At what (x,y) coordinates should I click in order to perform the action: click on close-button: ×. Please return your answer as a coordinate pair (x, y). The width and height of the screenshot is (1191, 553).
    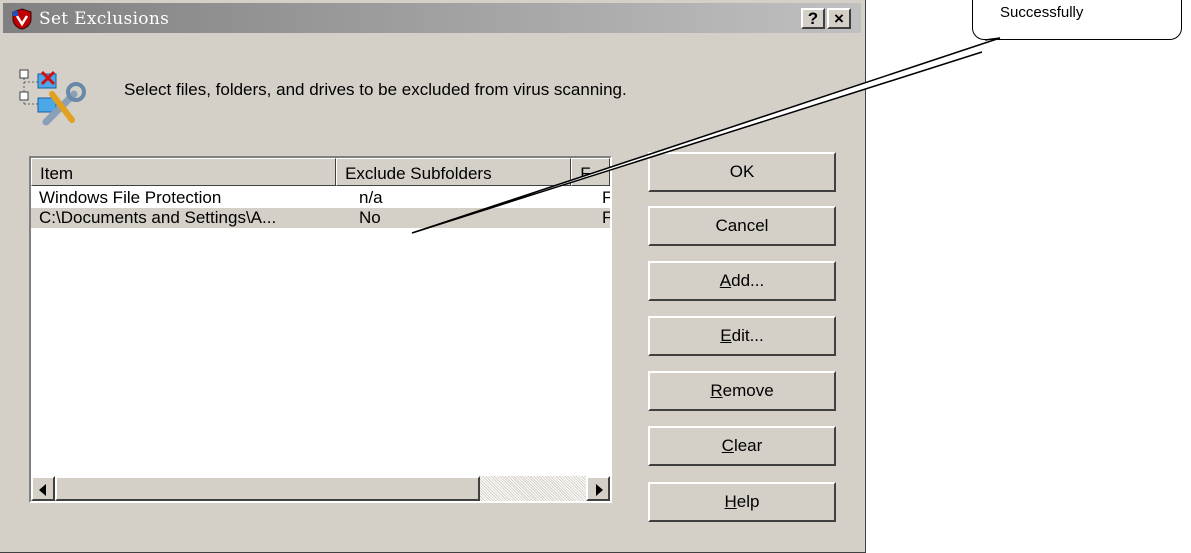
    Looking at the image, I should click on (839, 18).